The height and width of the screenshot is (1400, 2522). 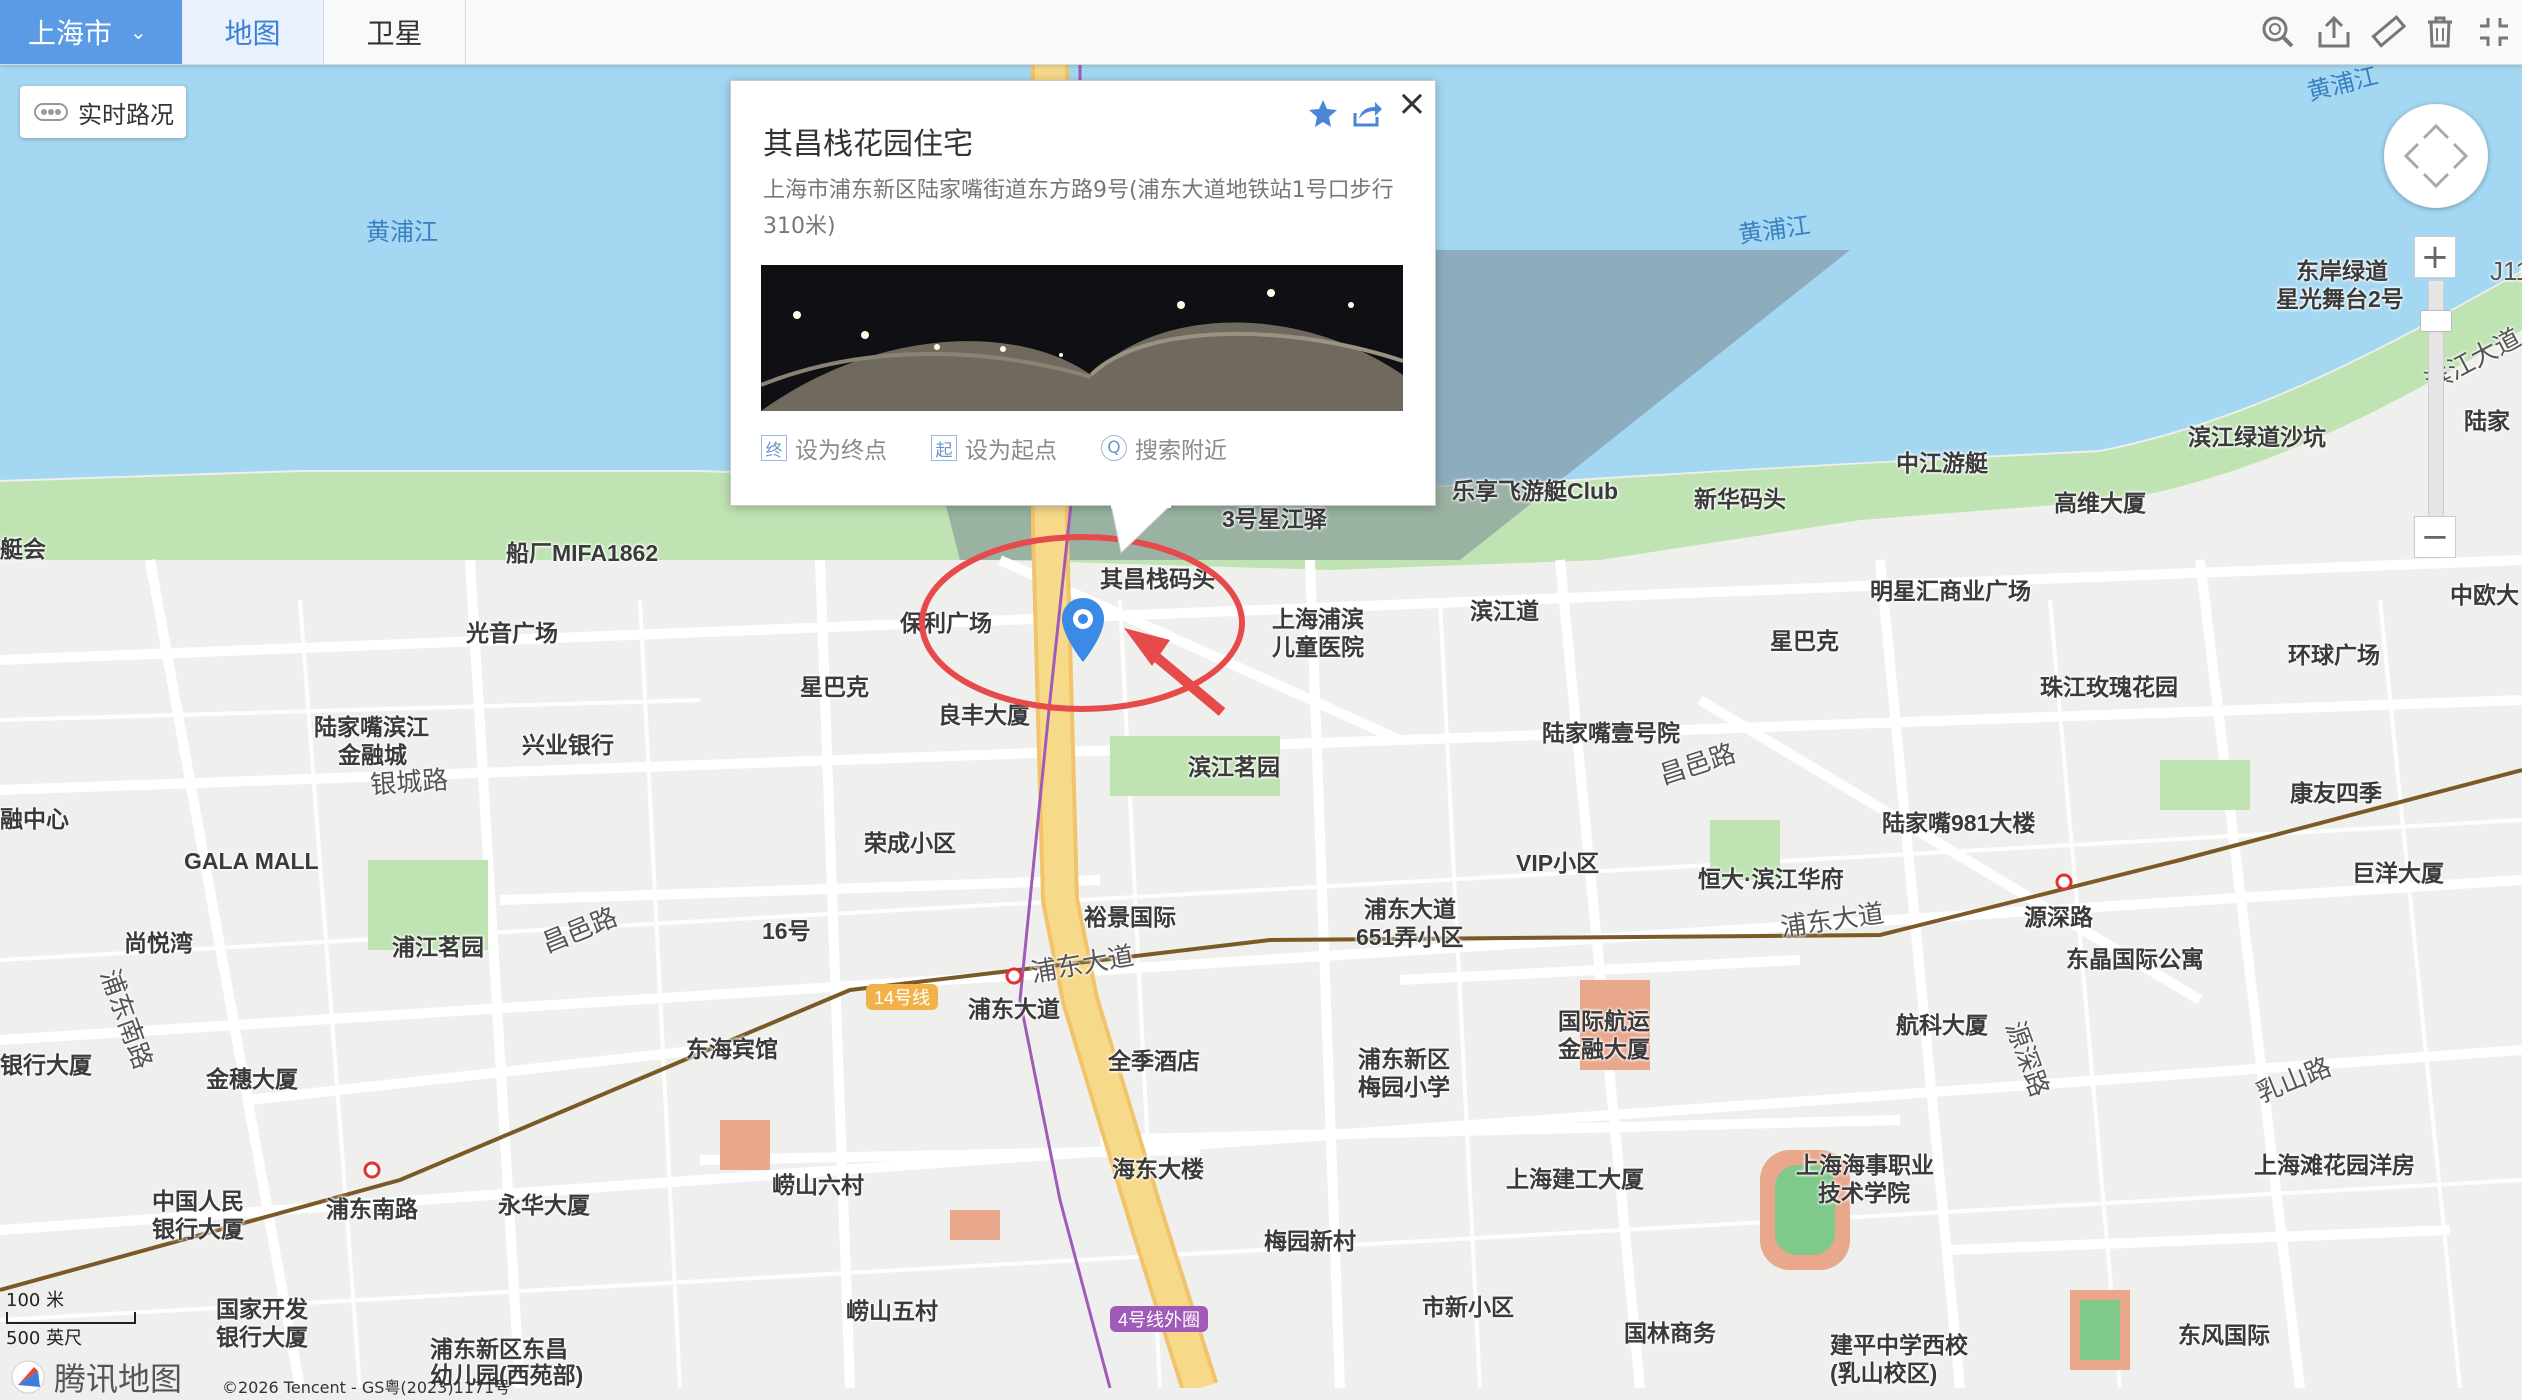 I want to click on origin-icon: 起, so click(x=944, y=448).